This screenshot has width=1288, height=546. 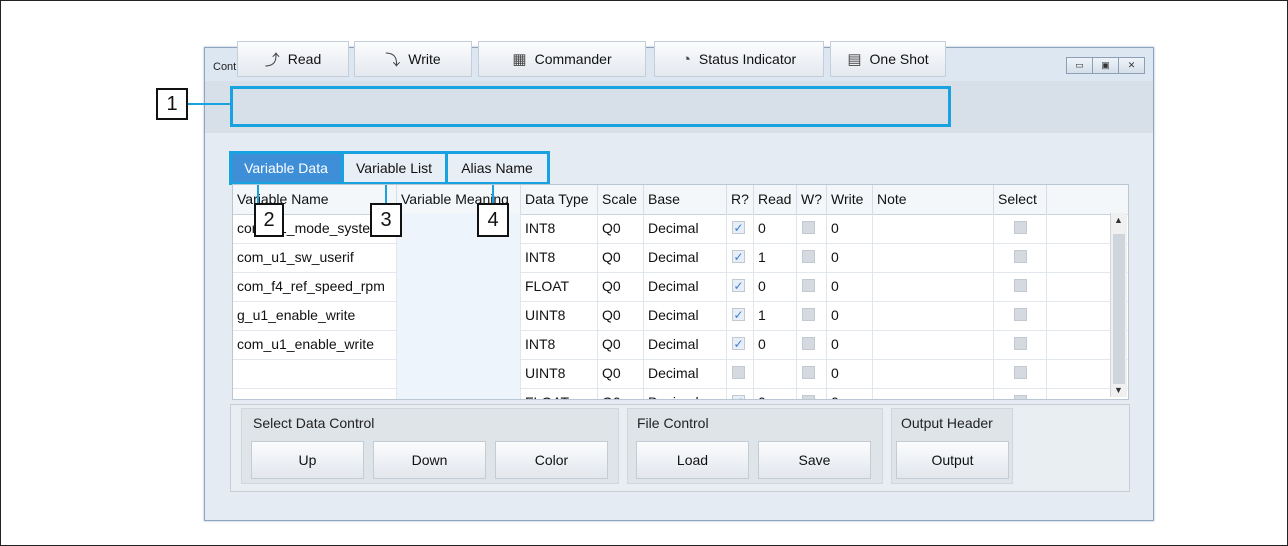 I want to click on cell-type: UINT8, so click(x=559, y=373).